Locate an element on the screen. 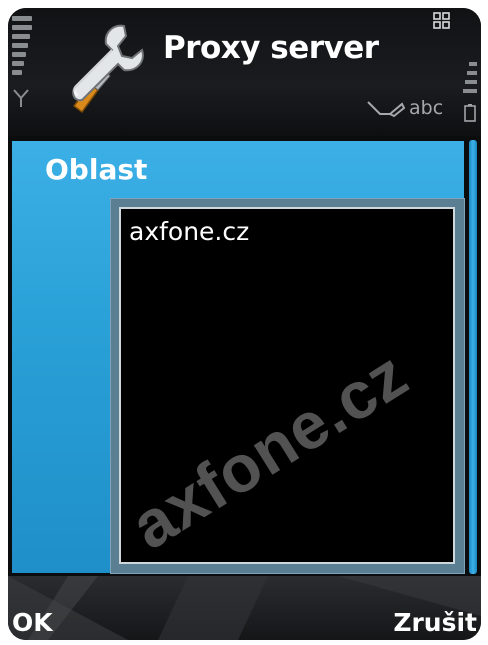 The width and height of the screenshot is (488, 645). scrollbar-thumb is located at coordinates (473, 357).